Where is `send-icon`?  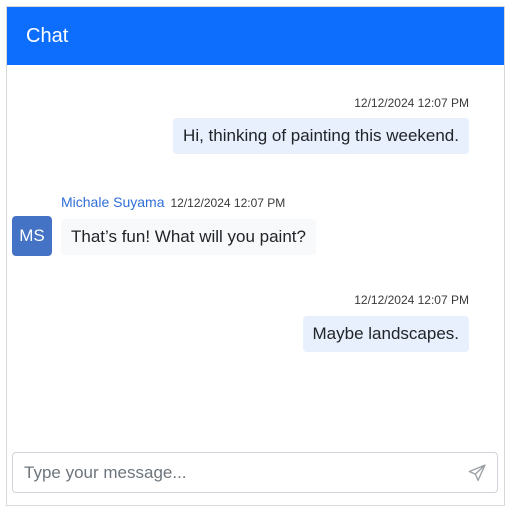
send-icon is located at coordinates (477, 473).